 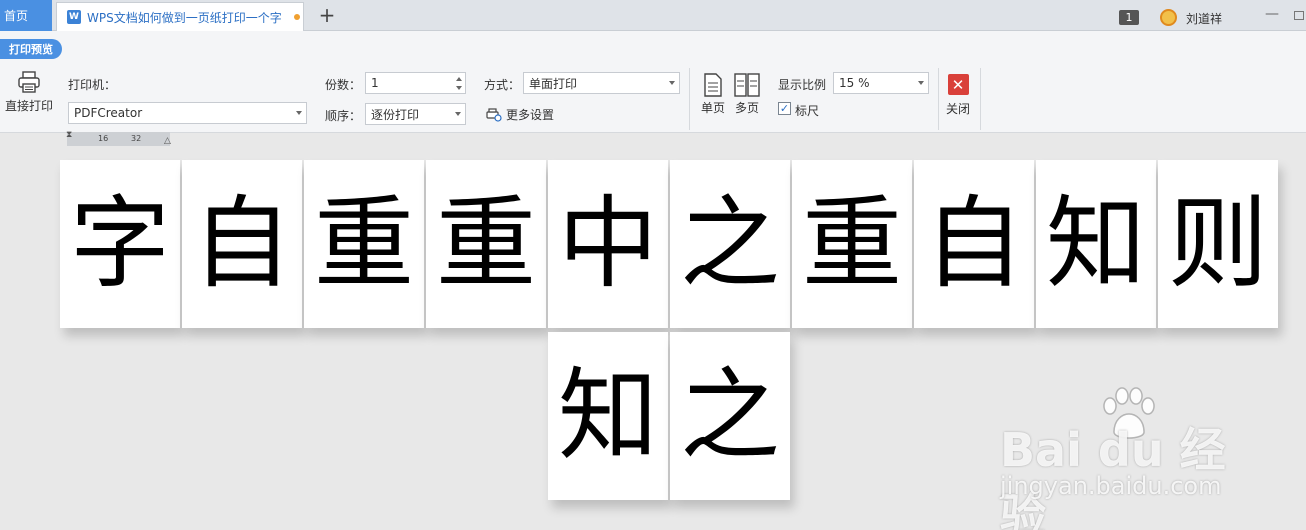 What do you see at coordinates (1111, 486) in the screenshot?
I see `watermark-url: jingyan.baidu.com` at bounding box center [1111, 486].